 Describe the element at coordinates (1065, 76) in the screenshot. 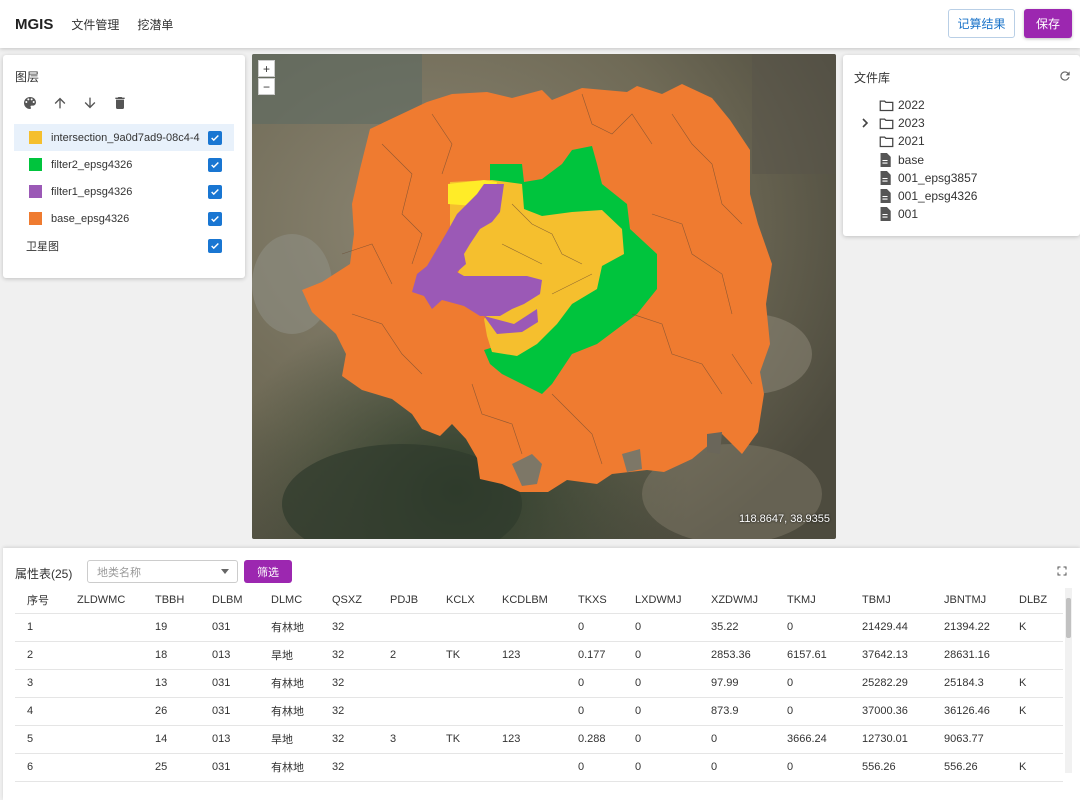

I see `refresh-icon` at that location.